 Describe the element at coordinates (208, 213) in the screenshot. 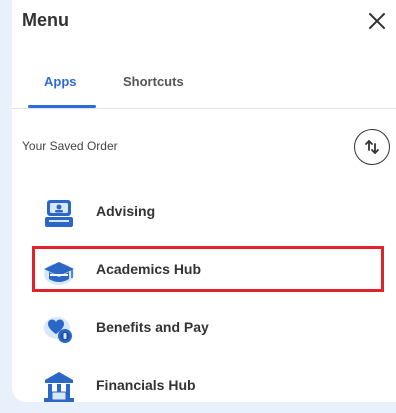

I see `app-item-advising: Advising` at that location.